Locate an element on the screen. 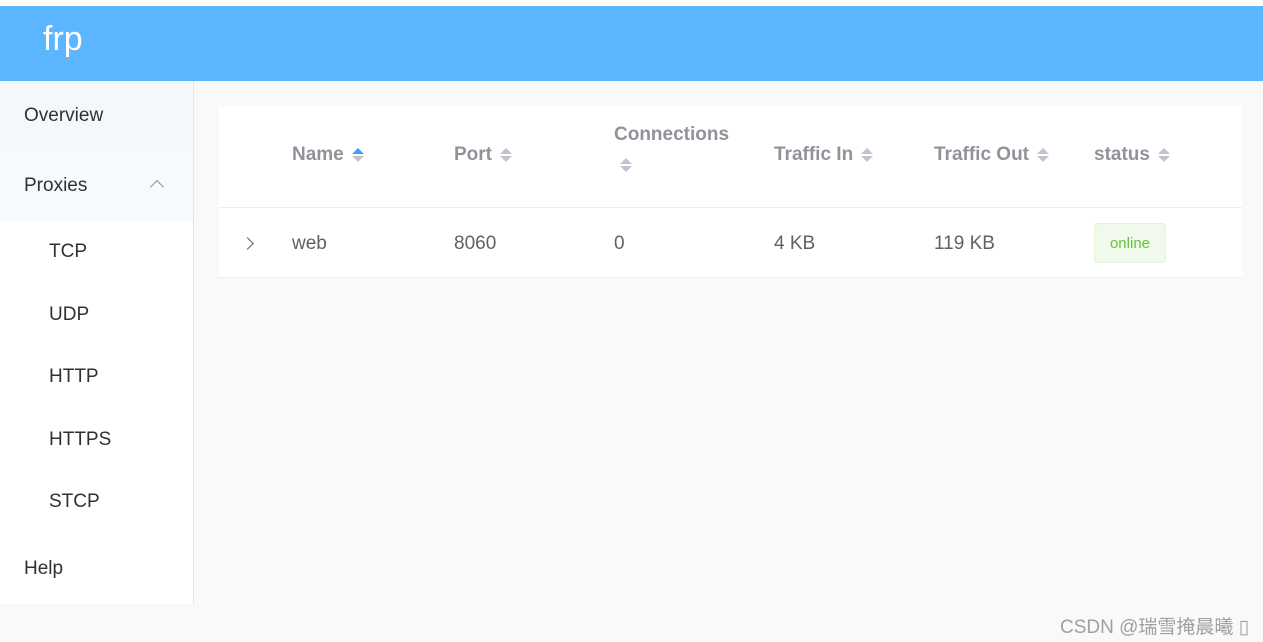  sidebar-item-udp: UDP is located at coordinates (96, 315).